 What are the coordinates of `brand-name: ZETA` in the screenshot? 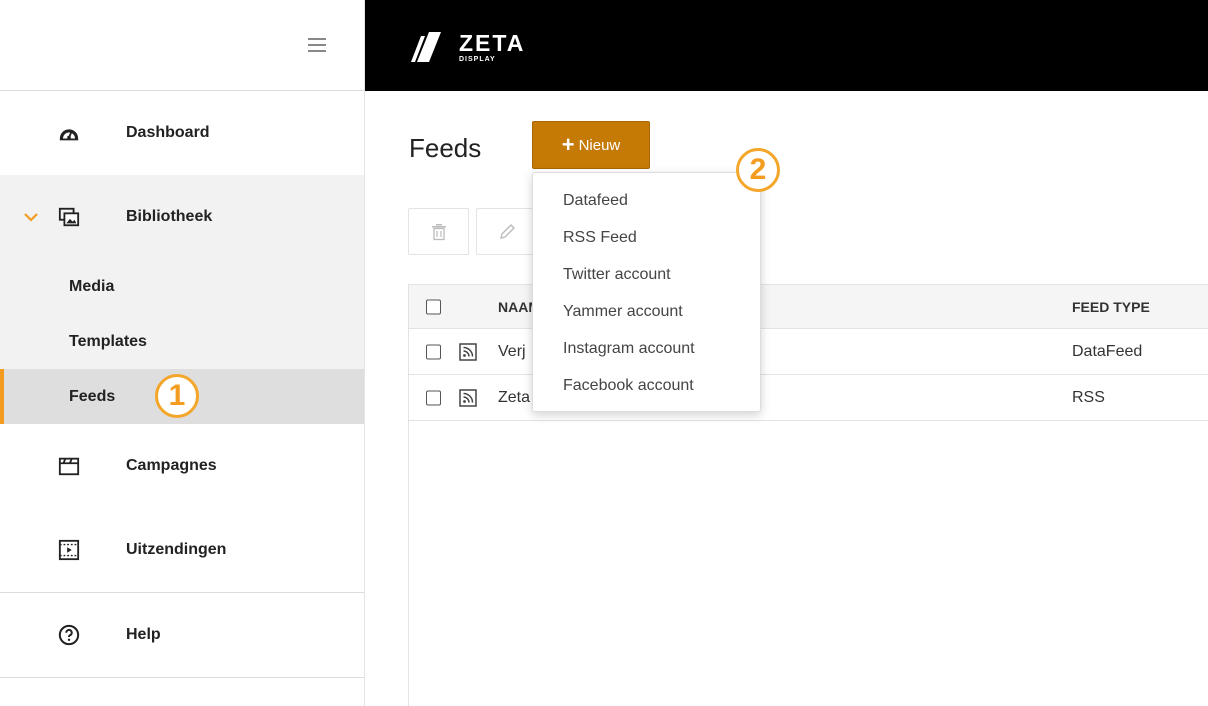 It's located at (492, 42).